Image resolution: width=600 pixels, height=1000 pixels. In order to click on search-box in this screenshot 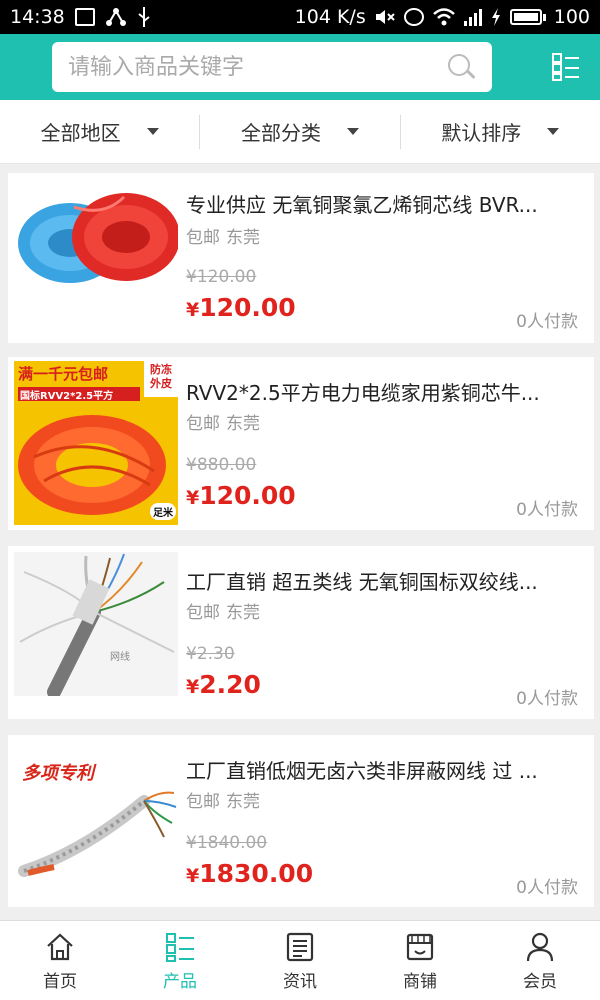, I will do `click(272, 67)`.